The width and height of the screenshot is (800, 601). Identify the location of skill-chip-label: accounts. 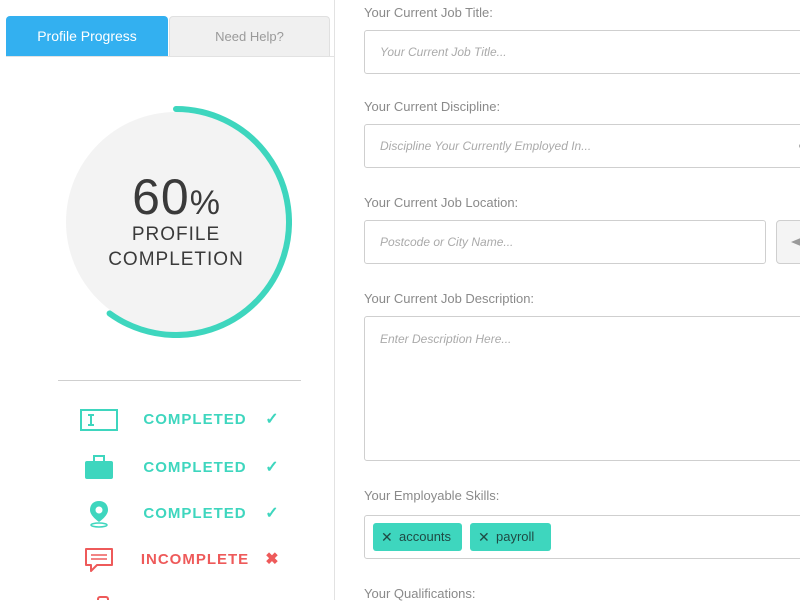
(425, 536).